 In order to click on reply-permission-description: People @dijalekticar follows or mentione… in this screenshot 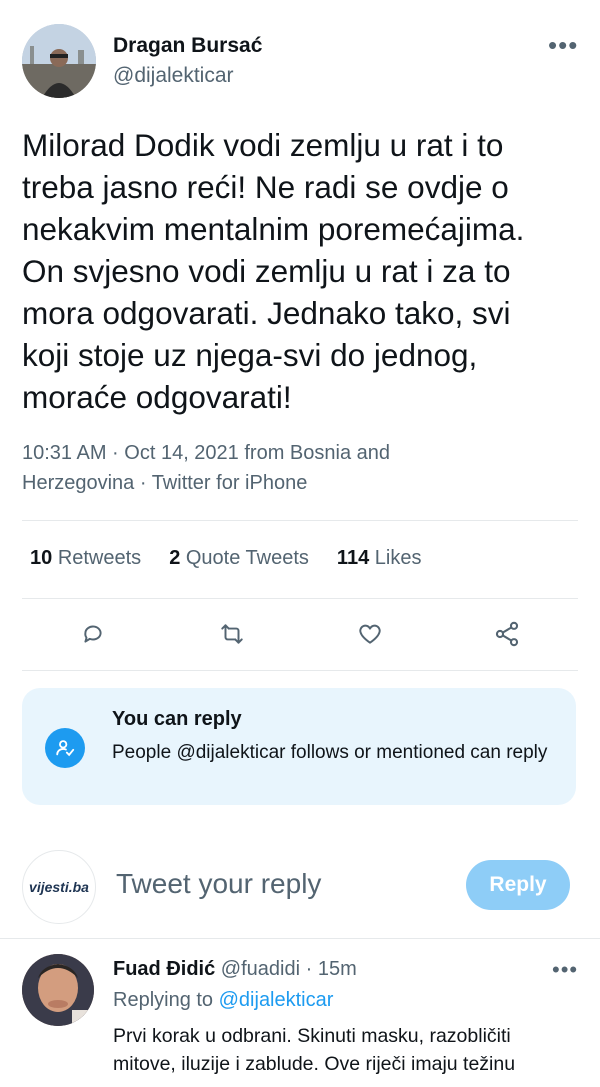, I will do `click(330, 752)`.